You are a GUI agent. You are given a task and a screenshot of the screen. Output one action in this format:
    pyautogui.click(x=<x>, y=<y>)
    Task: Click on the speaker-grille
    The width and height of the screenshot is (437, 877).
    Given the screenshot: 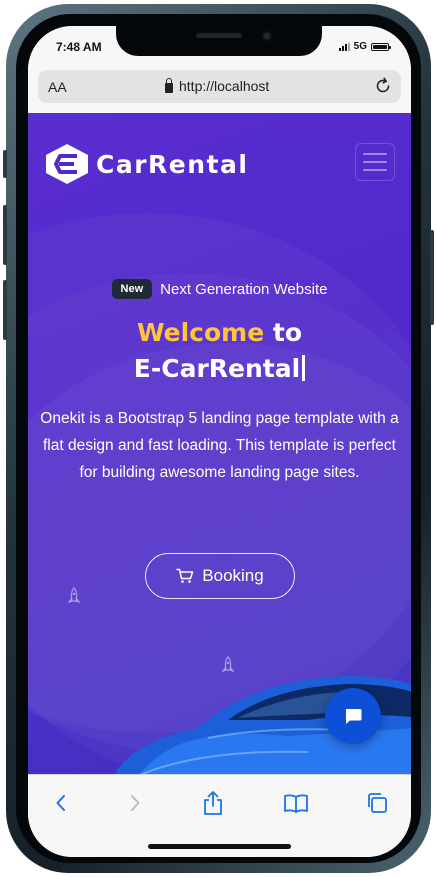 What is the action you would take?
    pyautogui.click(x=219, y=35)
    